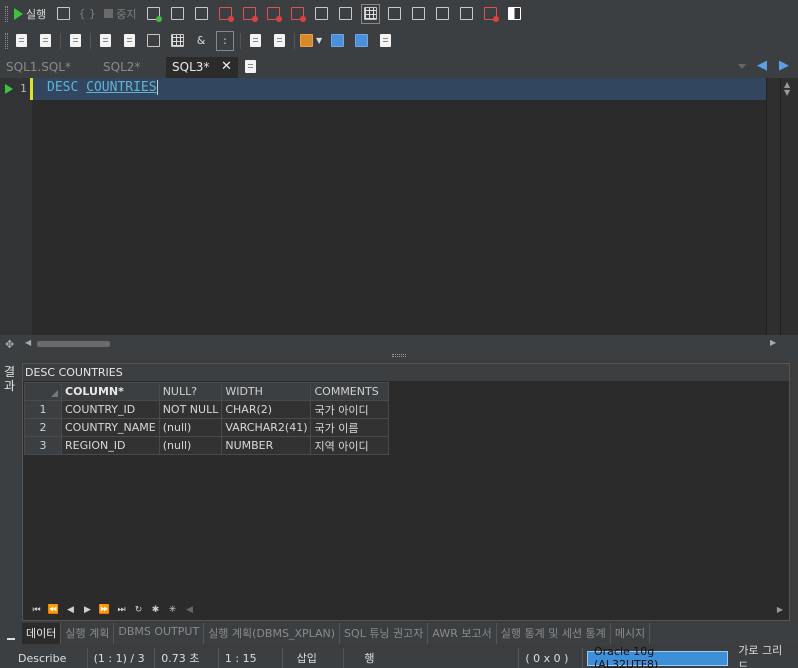  I want to click on history-button, so click(255, 41).